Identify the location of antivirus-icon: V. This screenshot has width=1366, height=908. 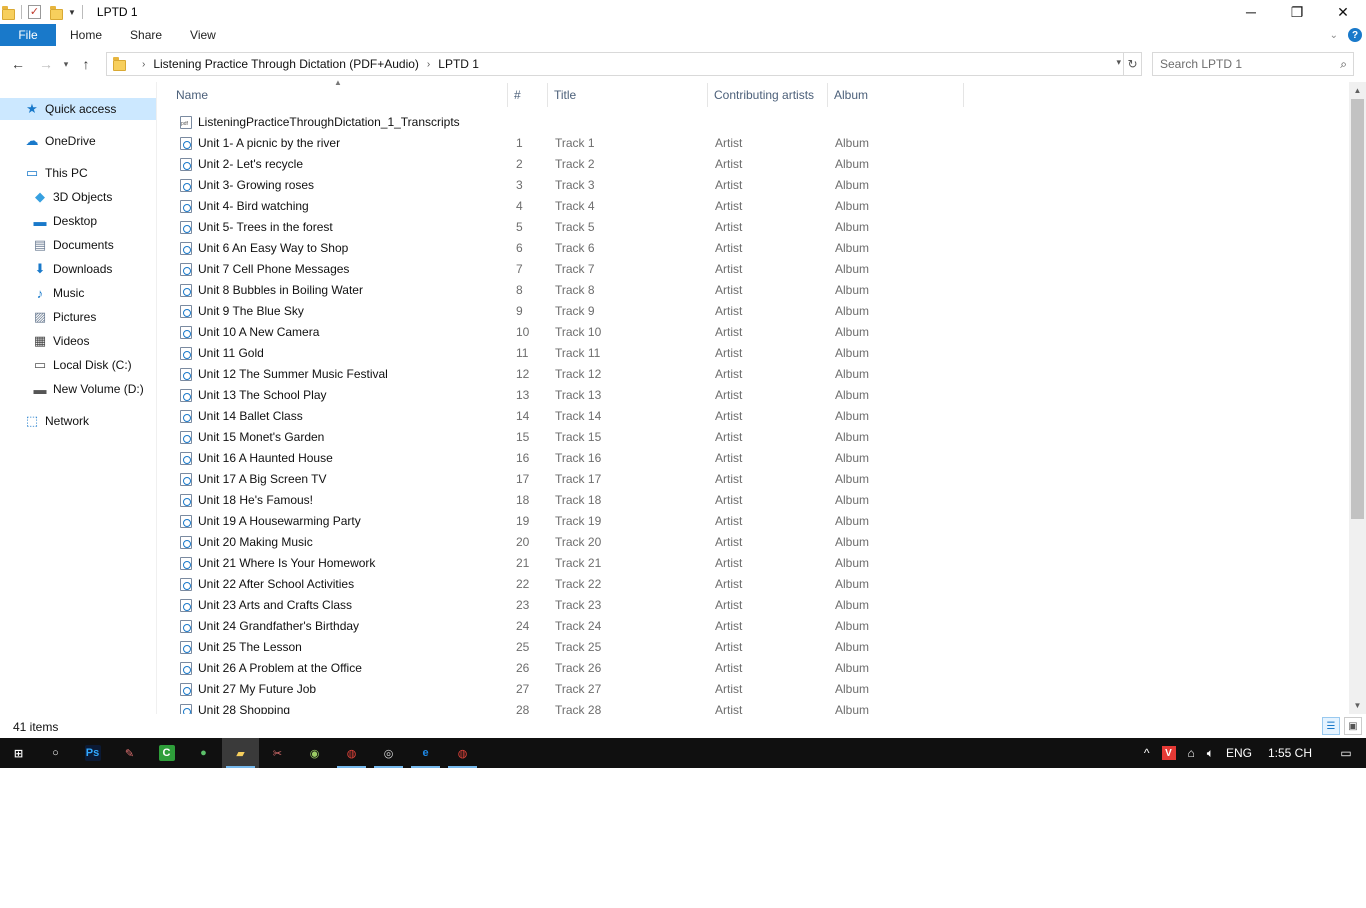
(1168, 753).